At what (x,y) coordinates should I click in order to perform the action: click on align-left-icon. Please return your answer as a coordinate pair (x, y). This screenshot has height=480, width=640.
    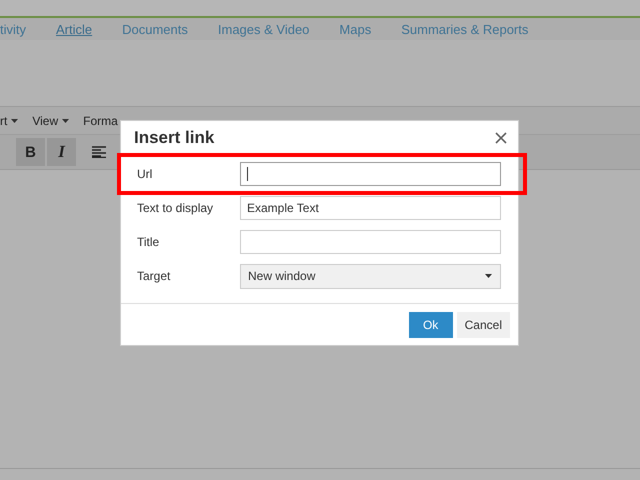
    Looking at the image, I should click on (99, 152).